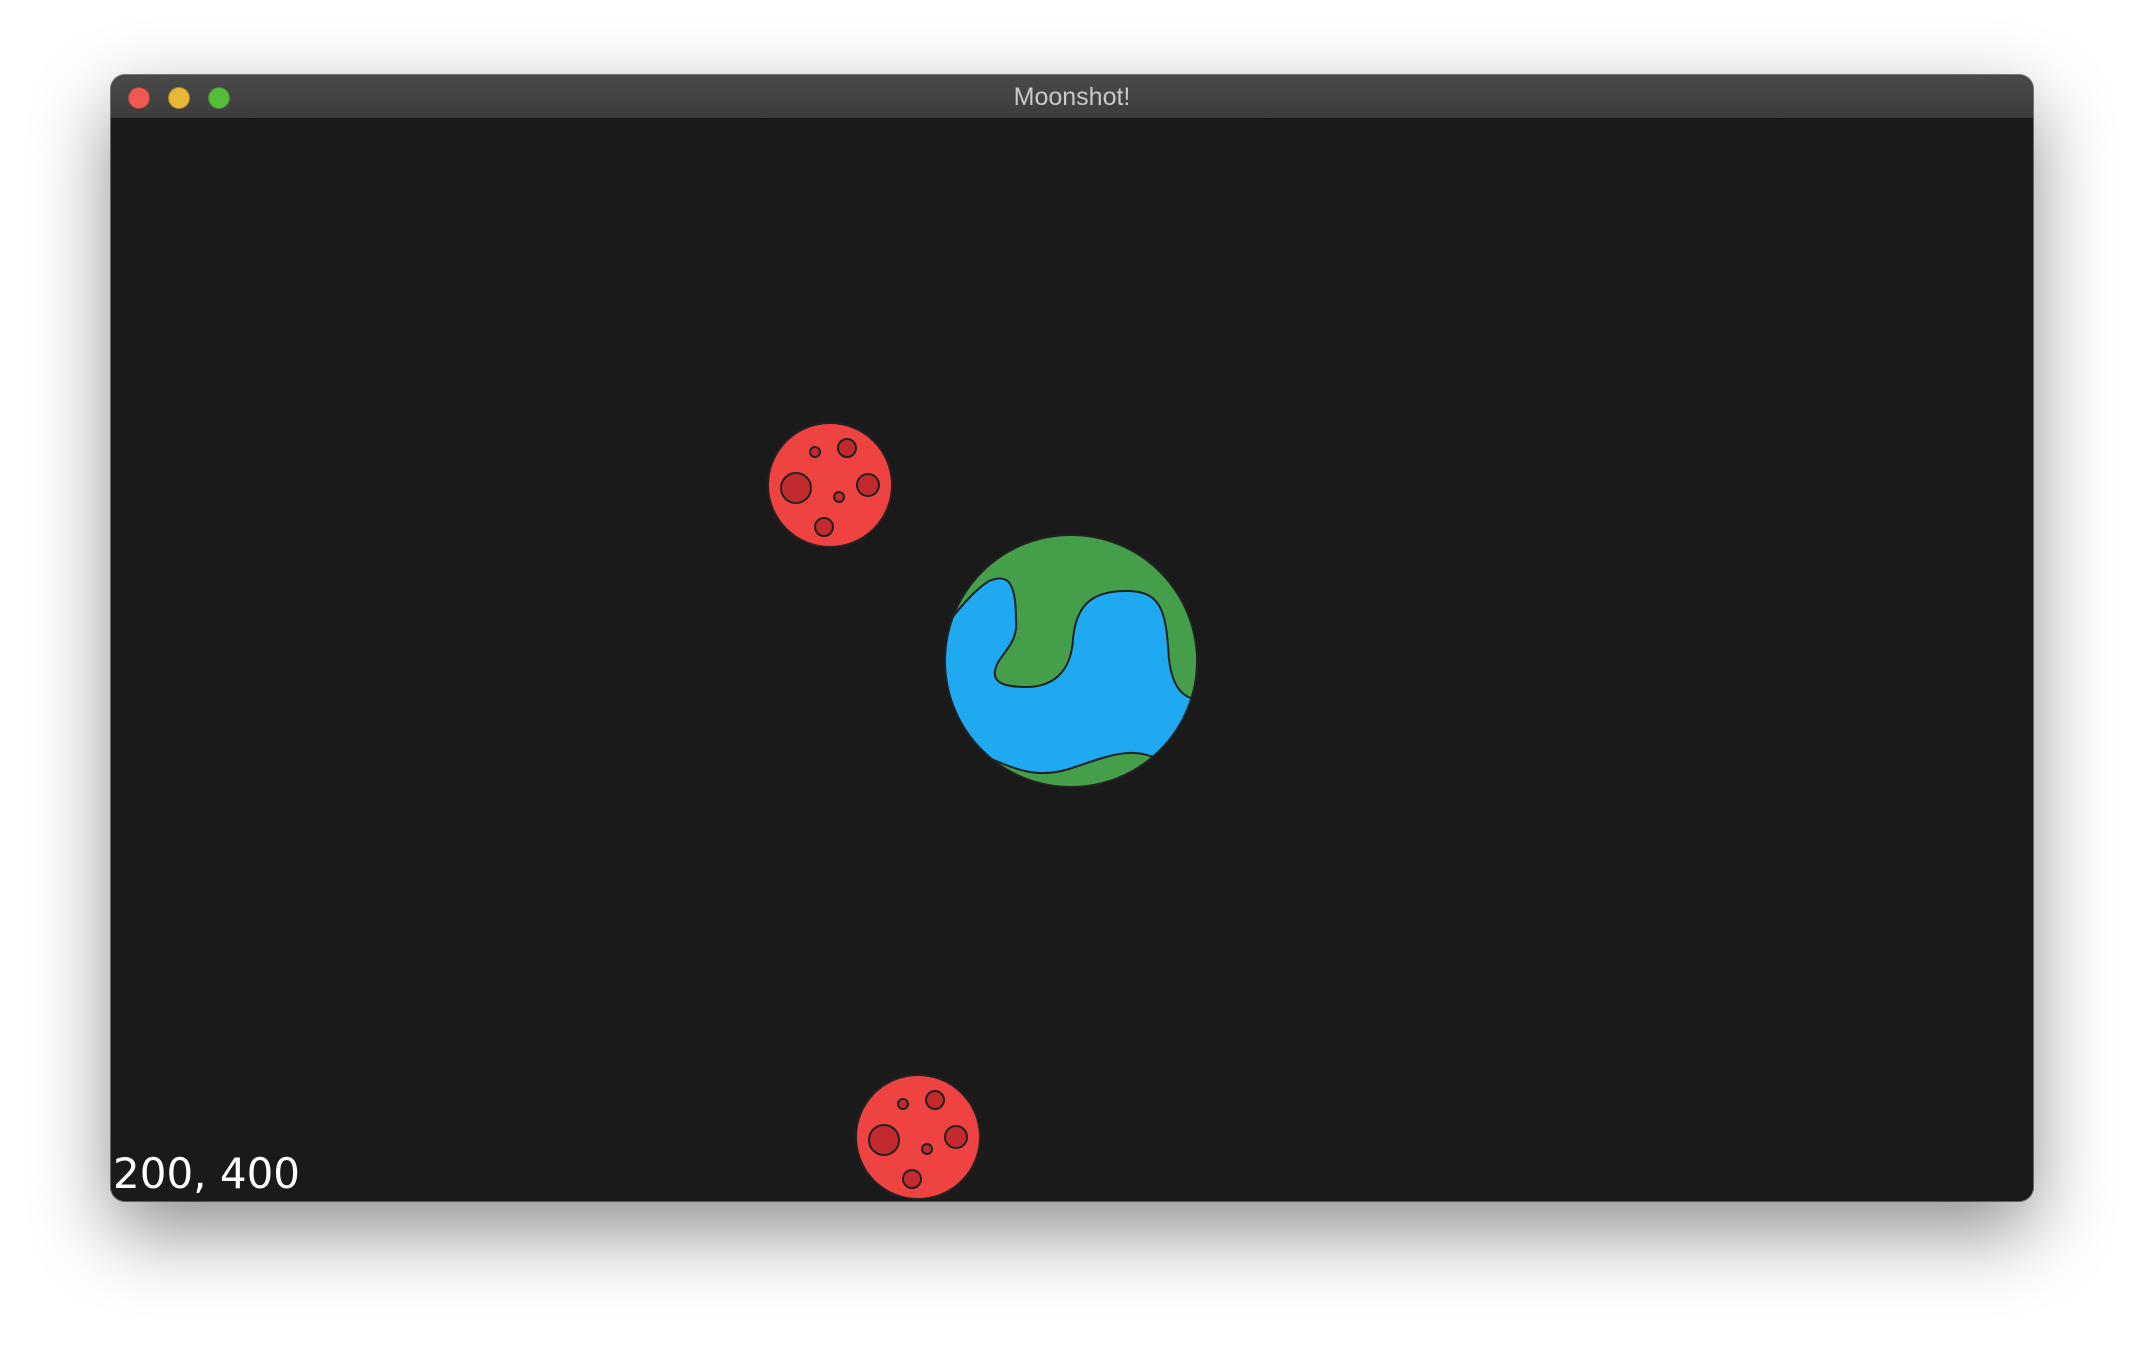 The height and width of the screenshot is (1348, 2144). I want to click on window-title: Moonshot!, so click(1072, 97).